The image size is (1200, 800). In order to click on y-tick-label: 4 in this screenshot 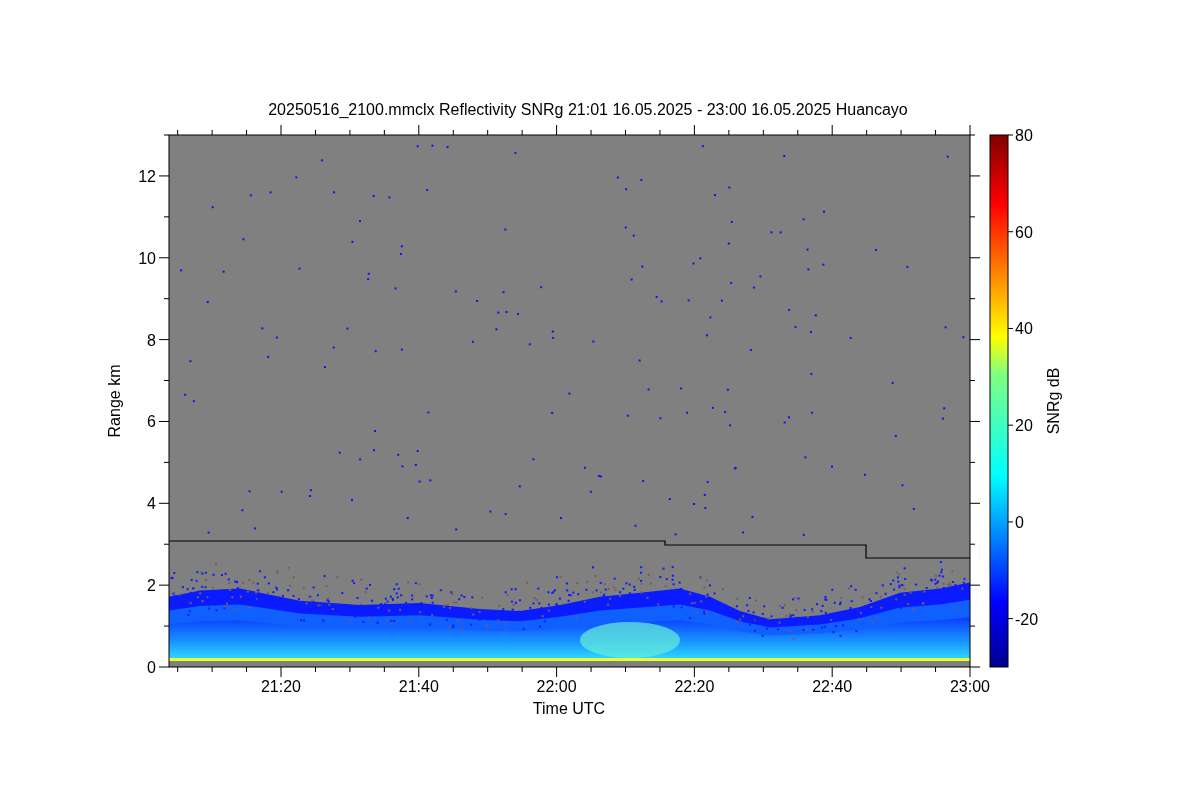, I will do `click(151, 504)`.